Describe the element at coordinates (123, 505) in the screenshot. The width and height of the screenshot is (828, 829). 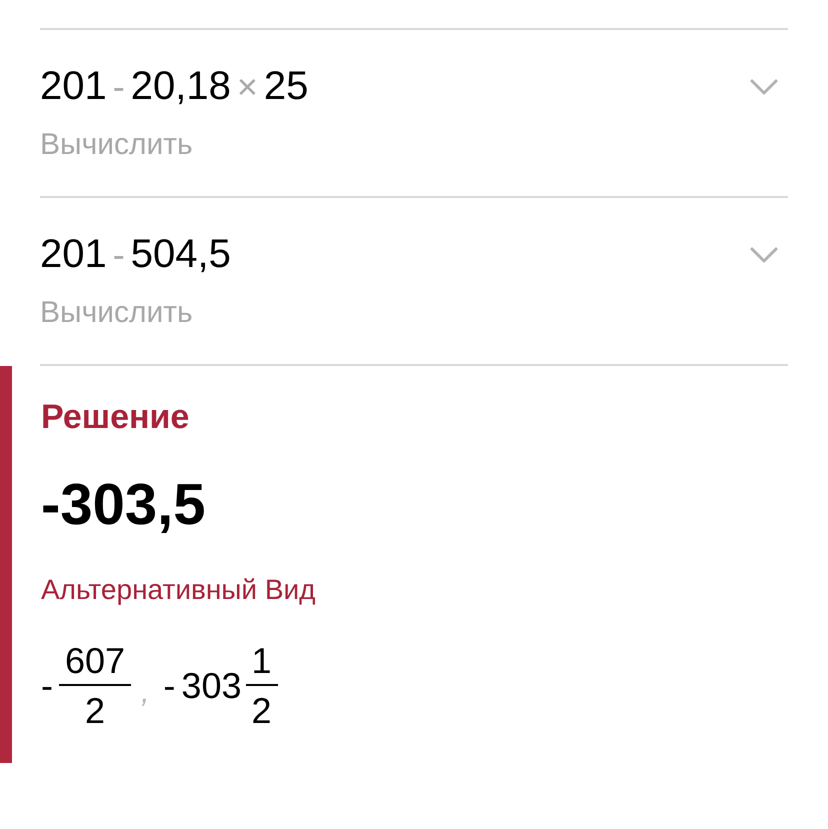
I see `result-value: -303,5` at that location.